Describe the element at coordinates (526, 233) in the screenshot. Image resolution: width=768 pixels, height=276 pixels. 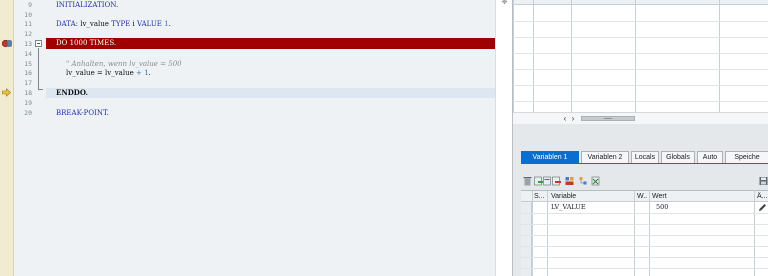
I see `row-selector-column` at that location.